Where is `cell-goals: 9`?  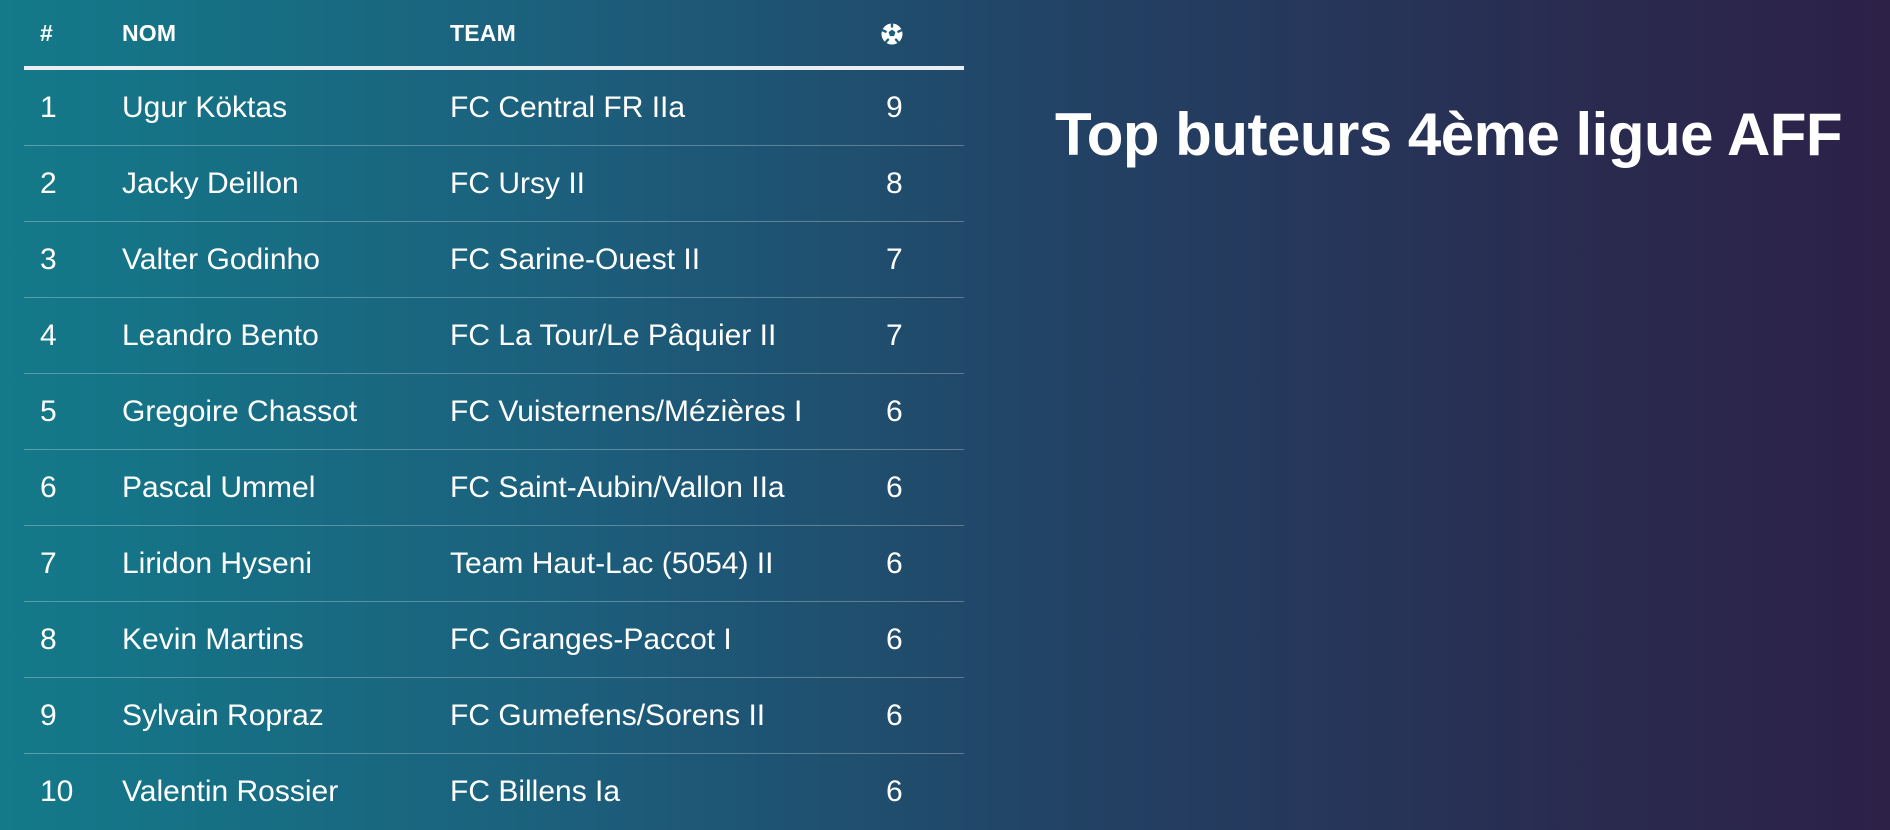
cell-goals: 9 is located at coordinates (894, 107).